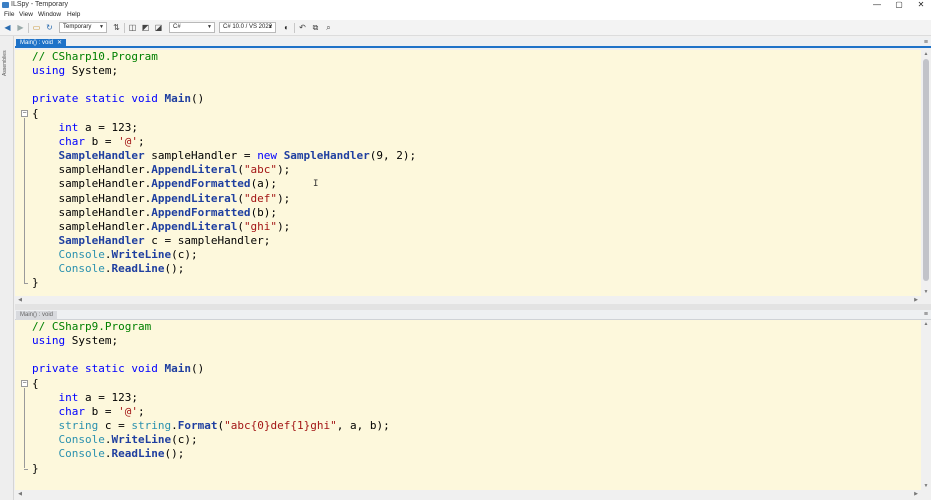 The height and width of the screenshot is (500, 931). I want to click on nav-back-icon: ↶, so click(302, 27).